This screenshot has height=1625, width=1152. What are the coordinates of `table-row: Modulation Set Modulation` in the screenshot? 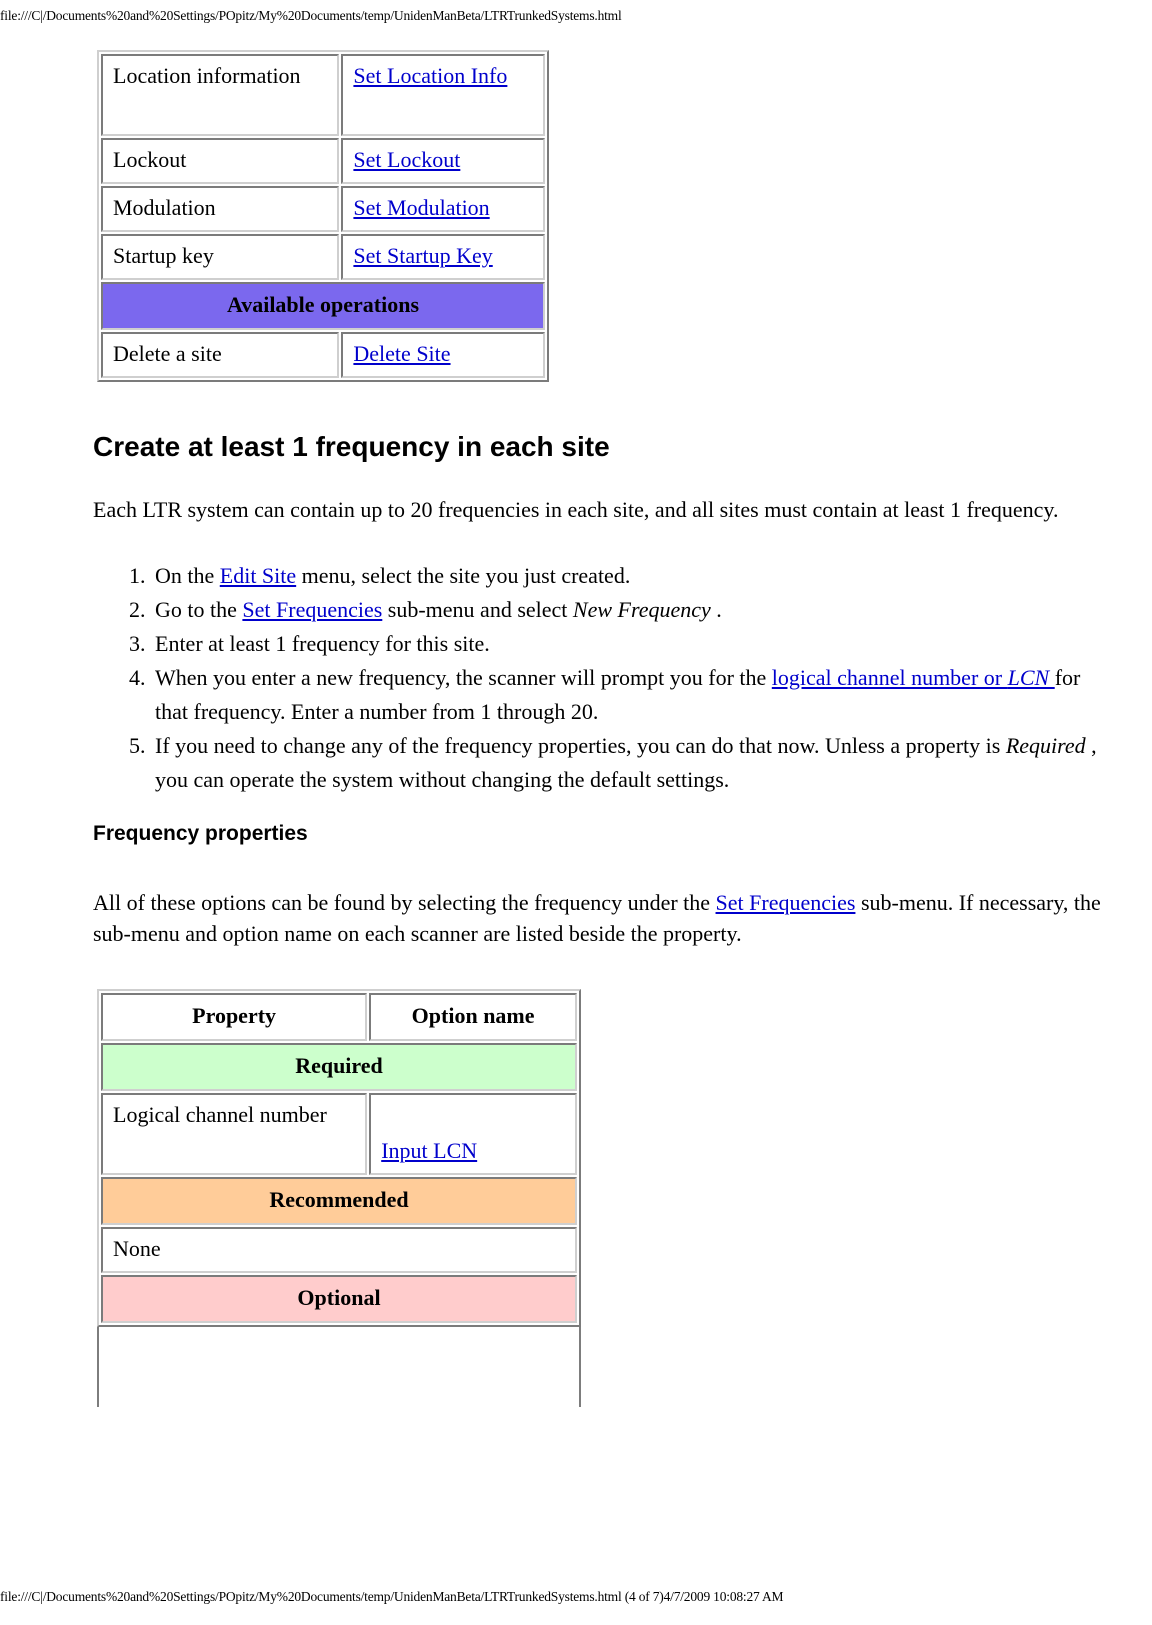 It's located at (323, 209).